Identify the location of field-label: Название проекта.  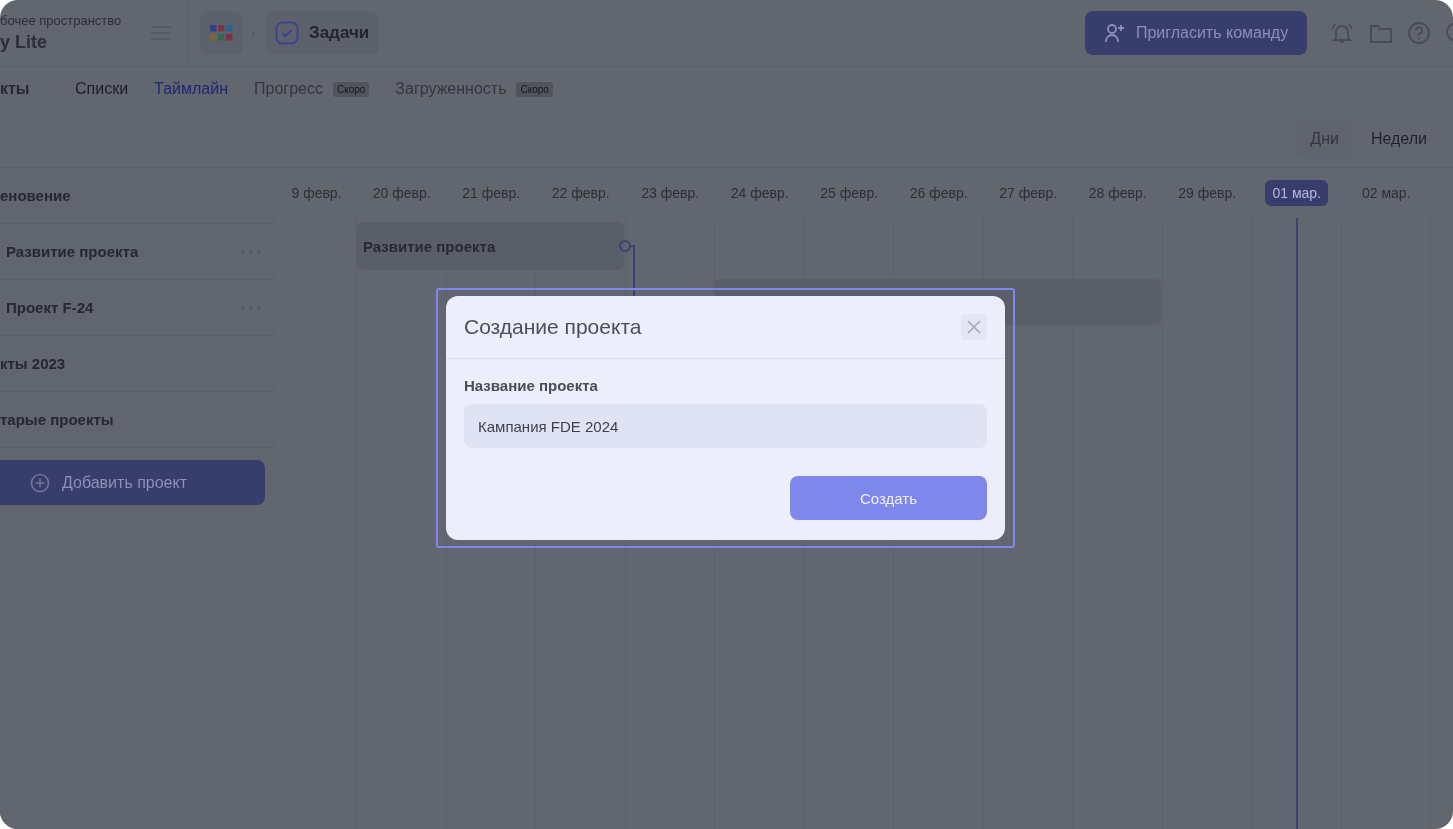
(531, 385).